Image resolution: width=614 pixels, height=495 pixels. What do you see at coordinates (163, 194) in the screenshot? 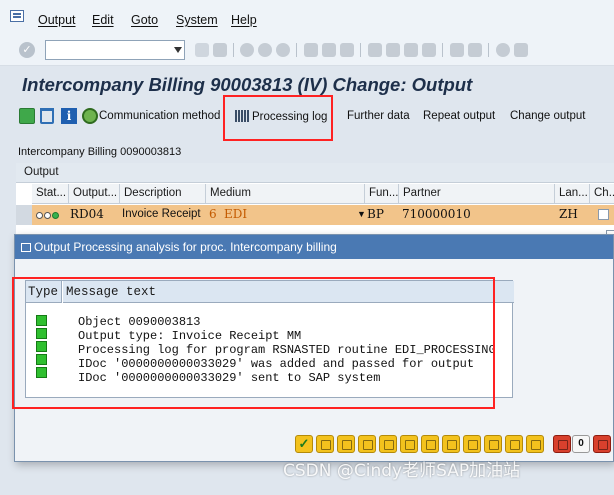
I see `column-description: Description` at bounding box center [163, 194].